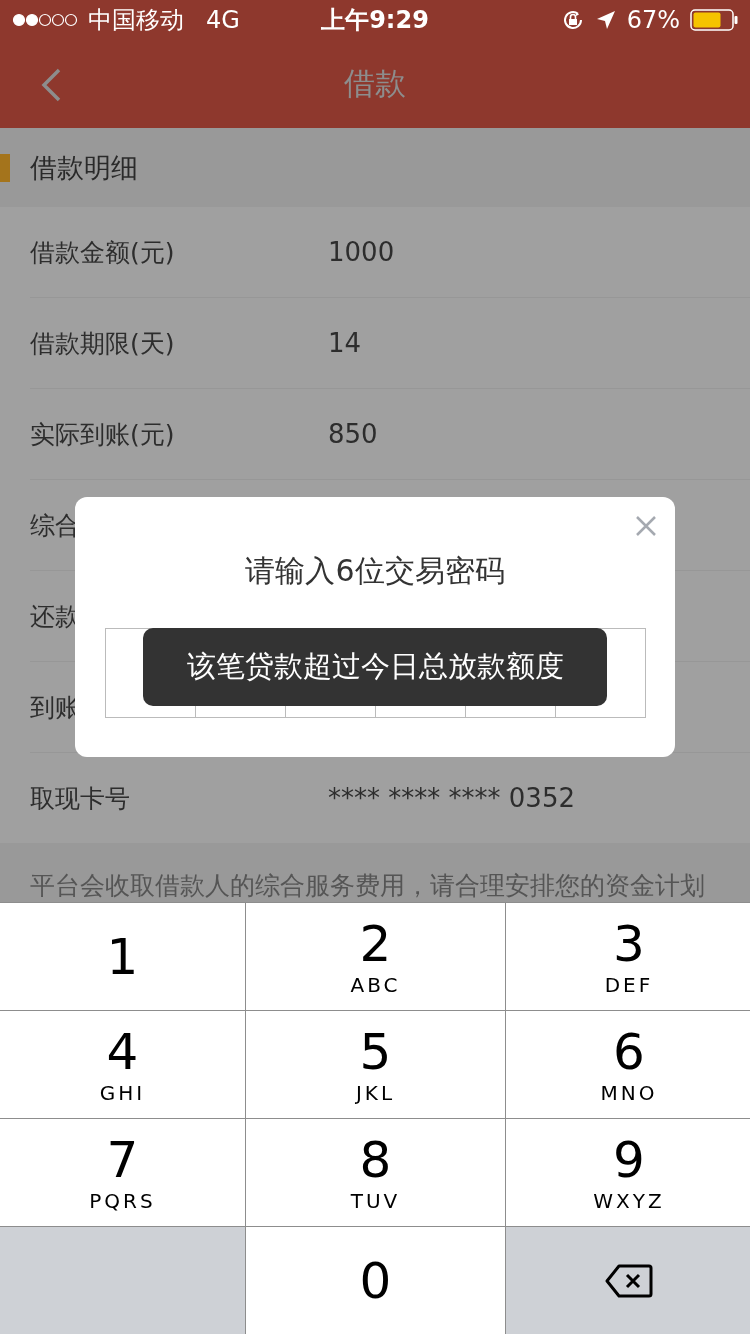 The width and height of the screenshot is (750, 1334). Describe the element at coordinates (122, 956) in the screenshot. I see `digit-key: 1` at that location.